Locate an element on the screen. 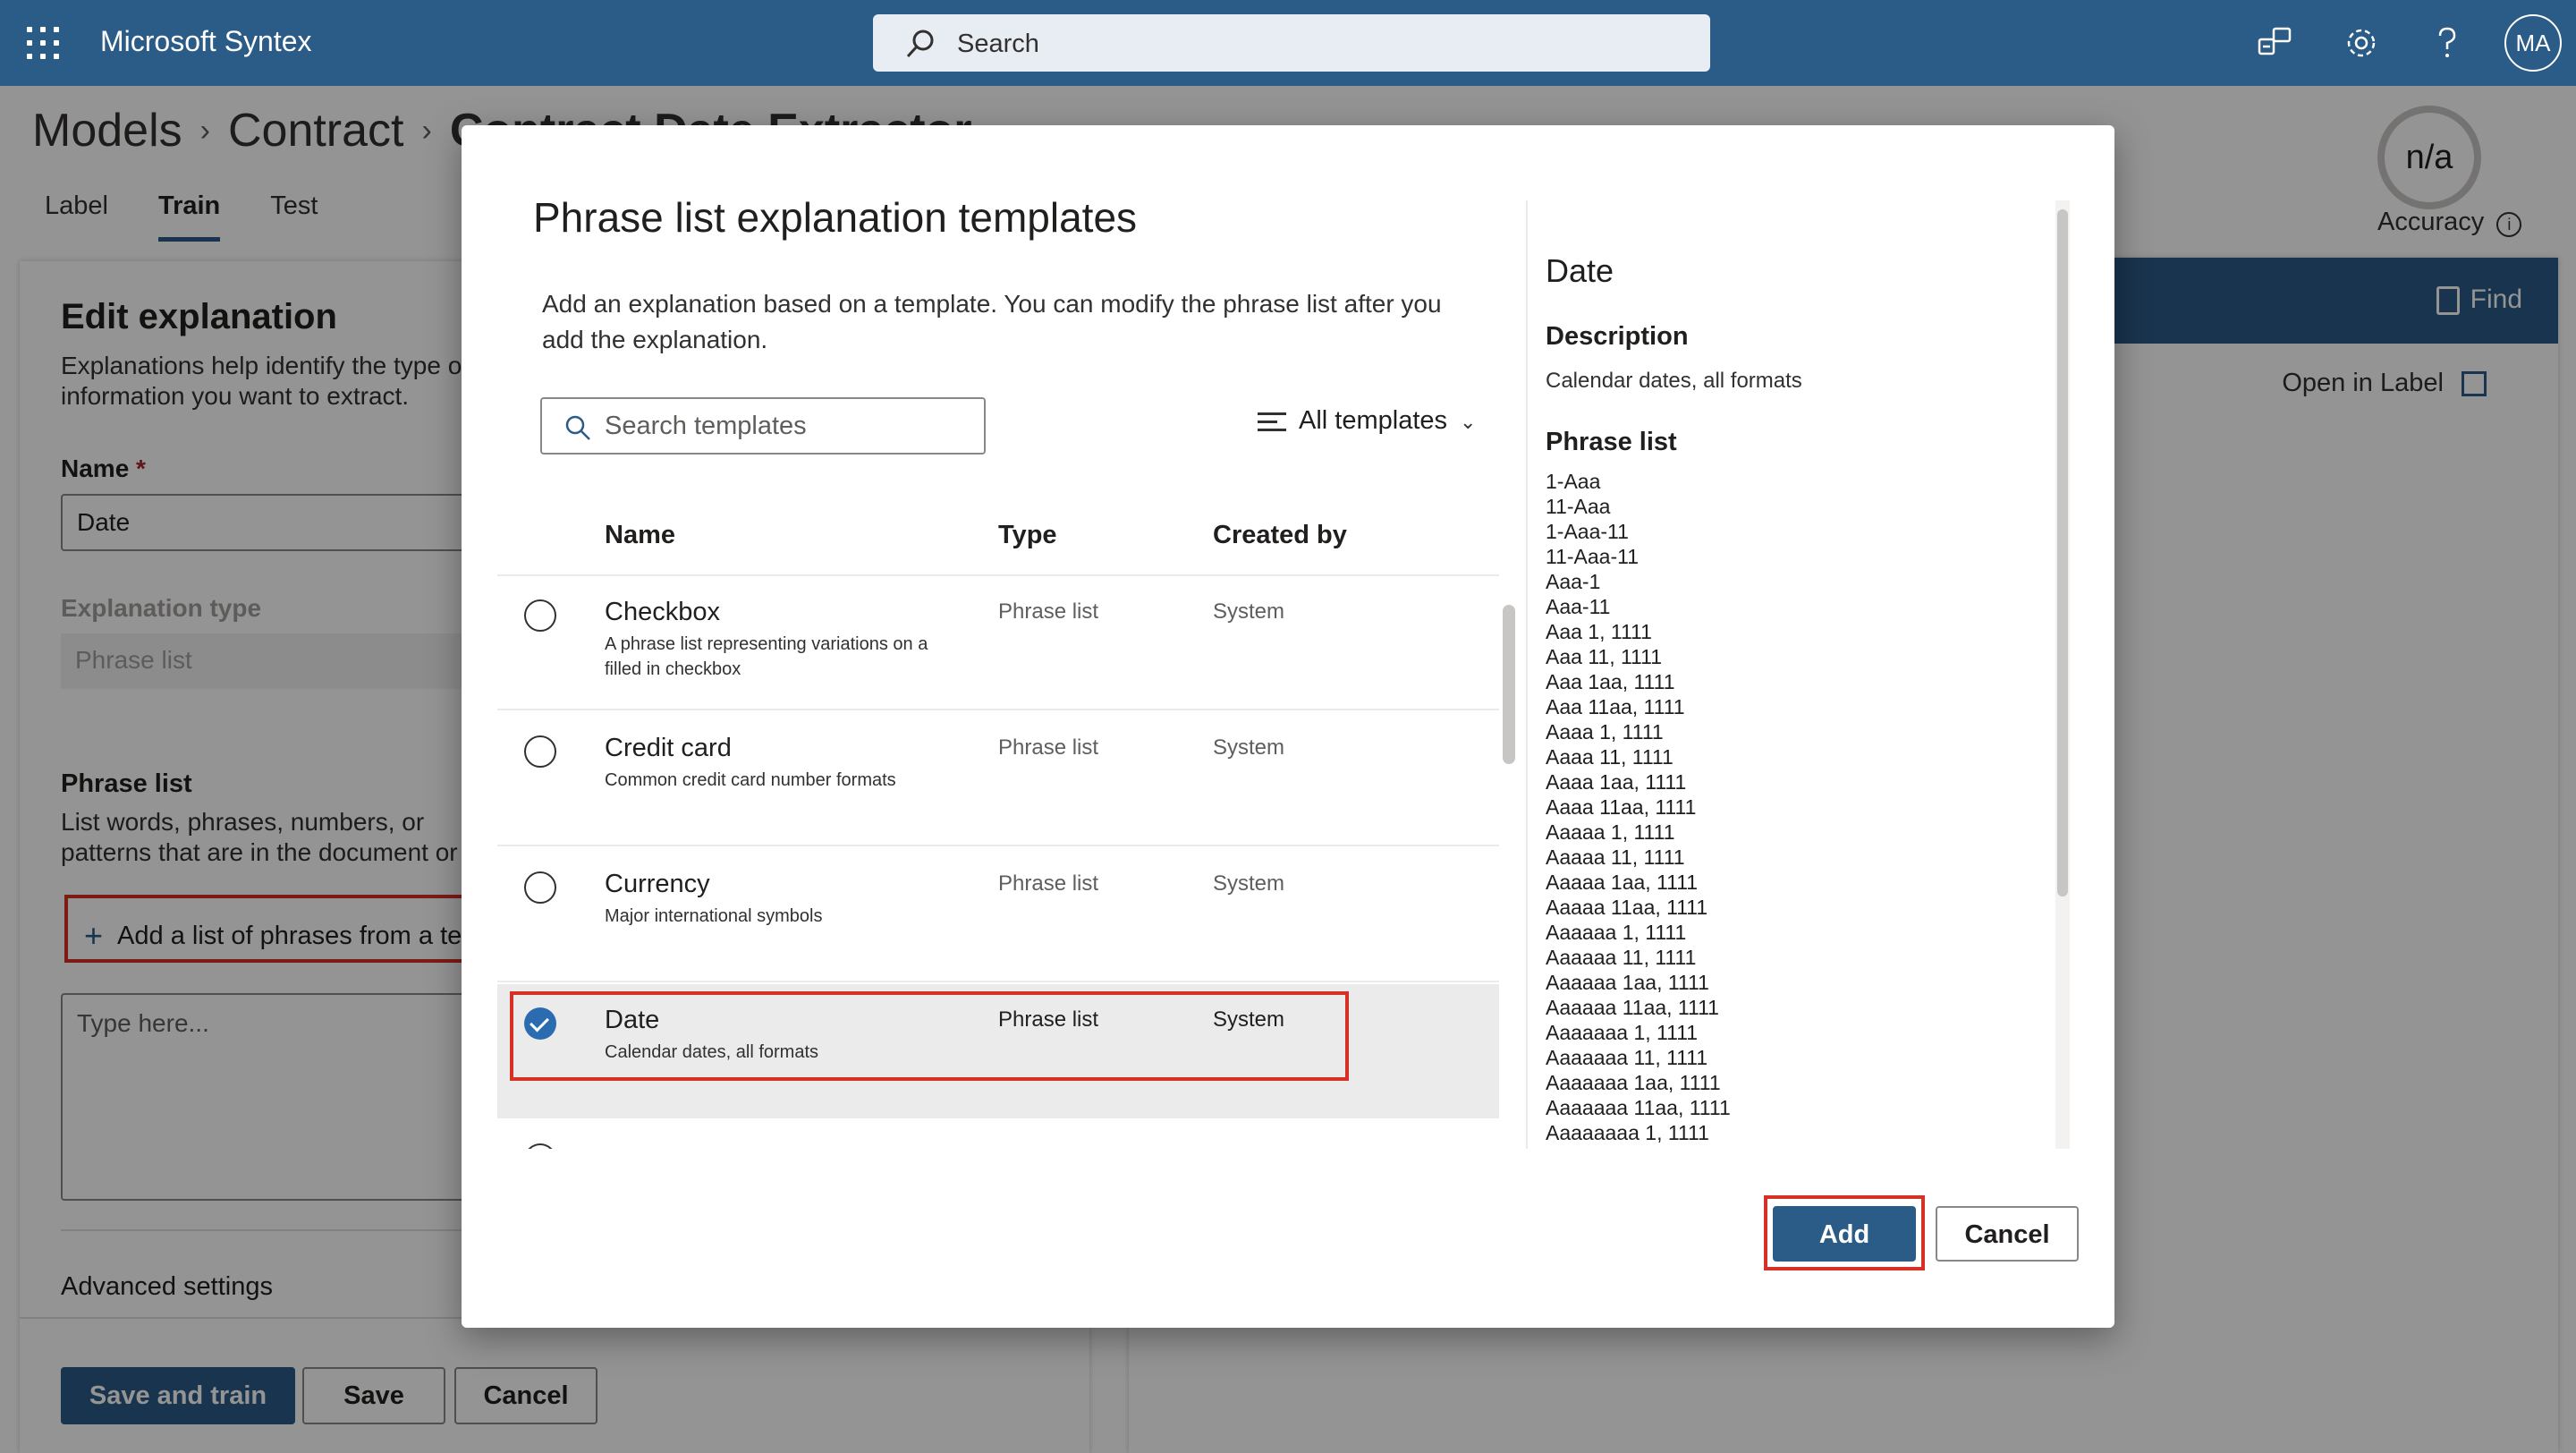 This screenshot has height=1453, width=2576. phrase-item: Aaa-11 is located at coordinates (1578, 606).